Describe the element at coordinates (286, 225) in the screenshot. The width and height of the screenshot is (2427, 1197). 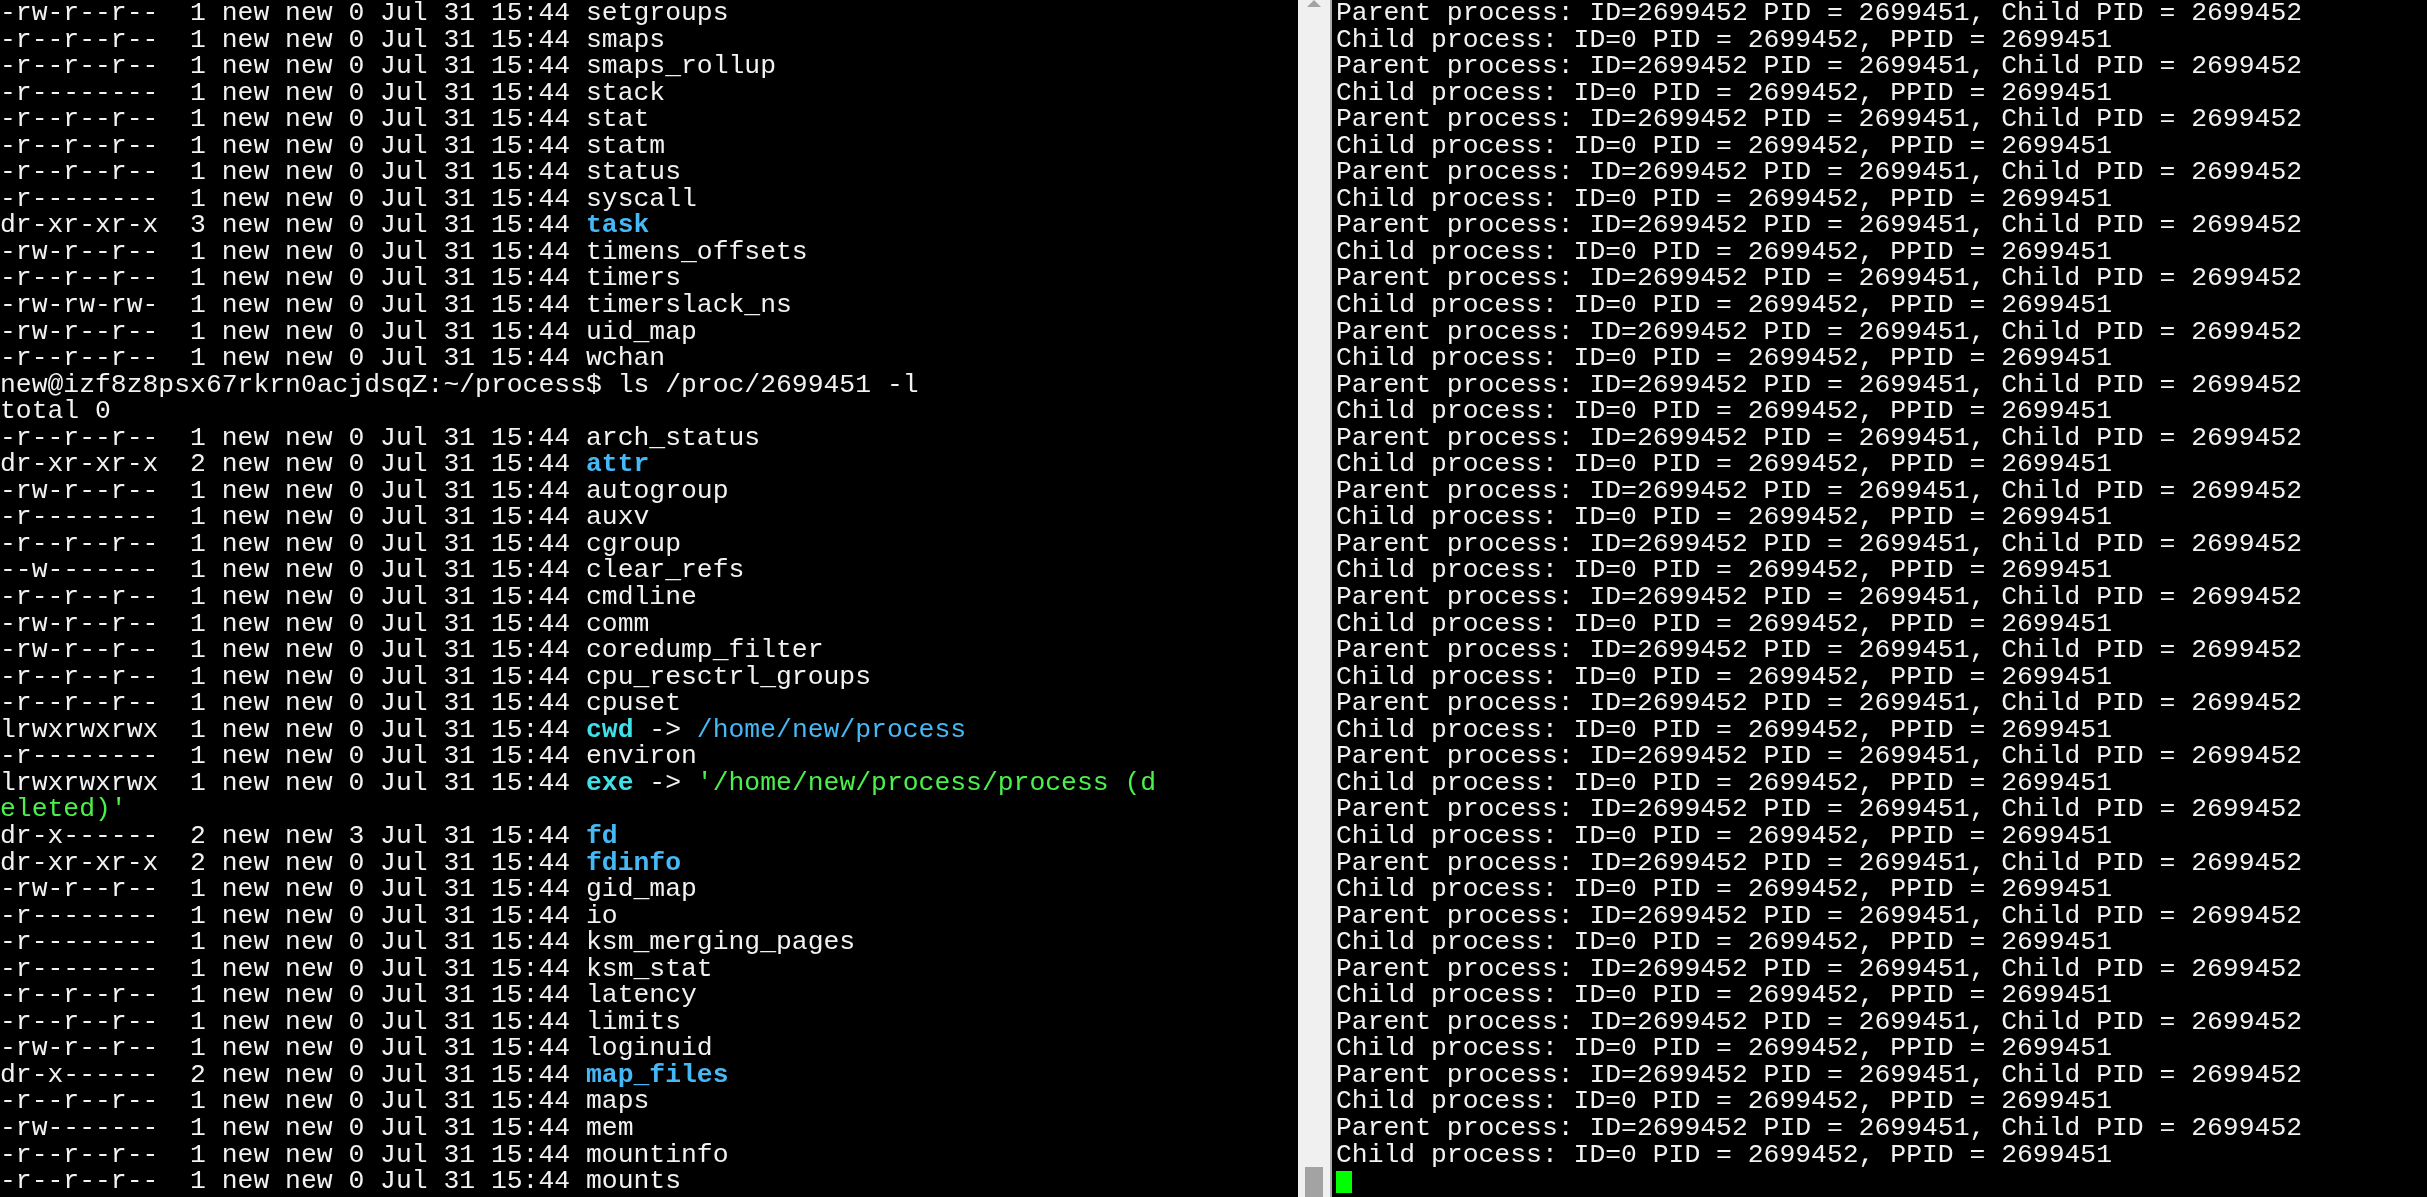
I see `file-attributes: dr-xr-xr-x 3 new new 0 Jul 31 15:44` at that location.